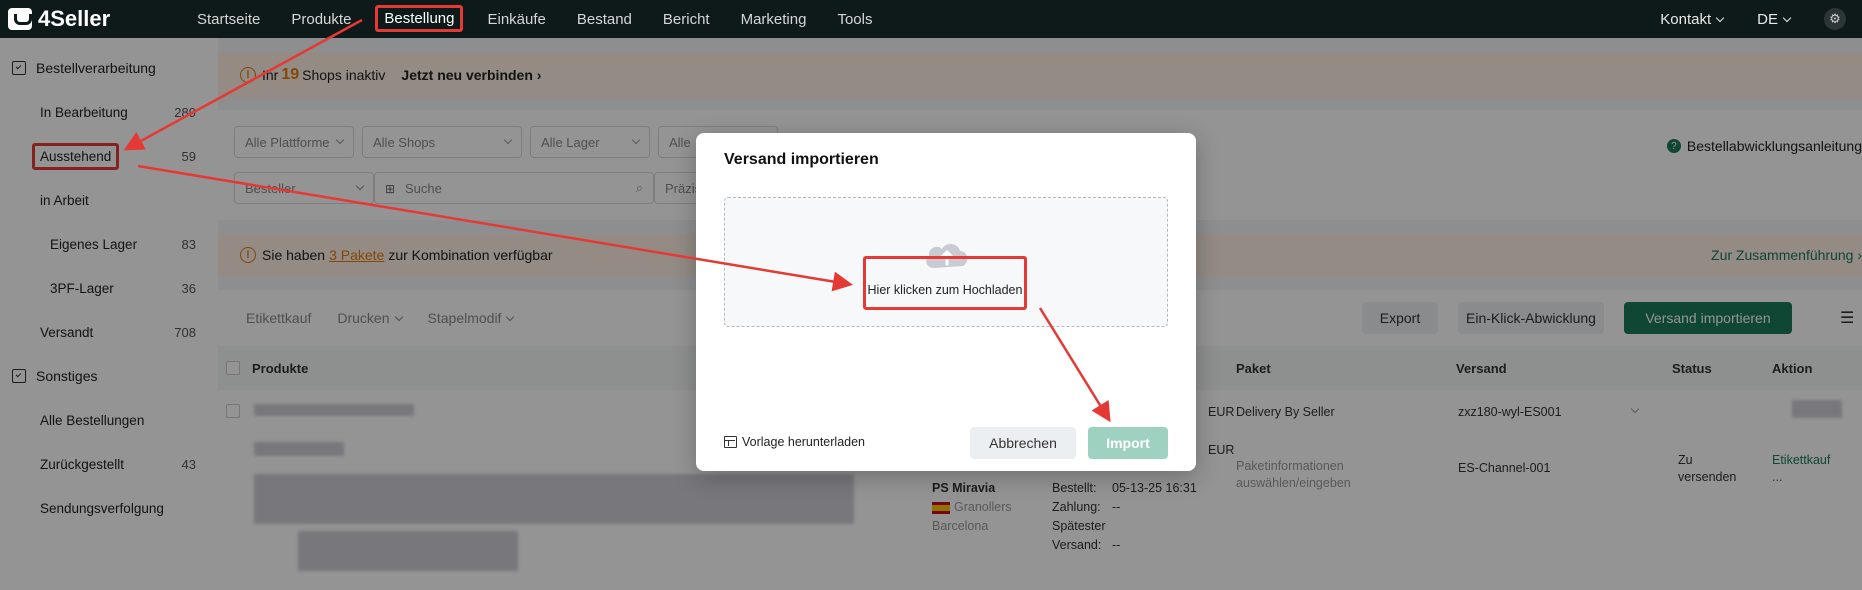 The height and width of the screenshot is (590, 1862). I want to click on upload-label: Hier klicken zum Hochladen, so click(945, 283).